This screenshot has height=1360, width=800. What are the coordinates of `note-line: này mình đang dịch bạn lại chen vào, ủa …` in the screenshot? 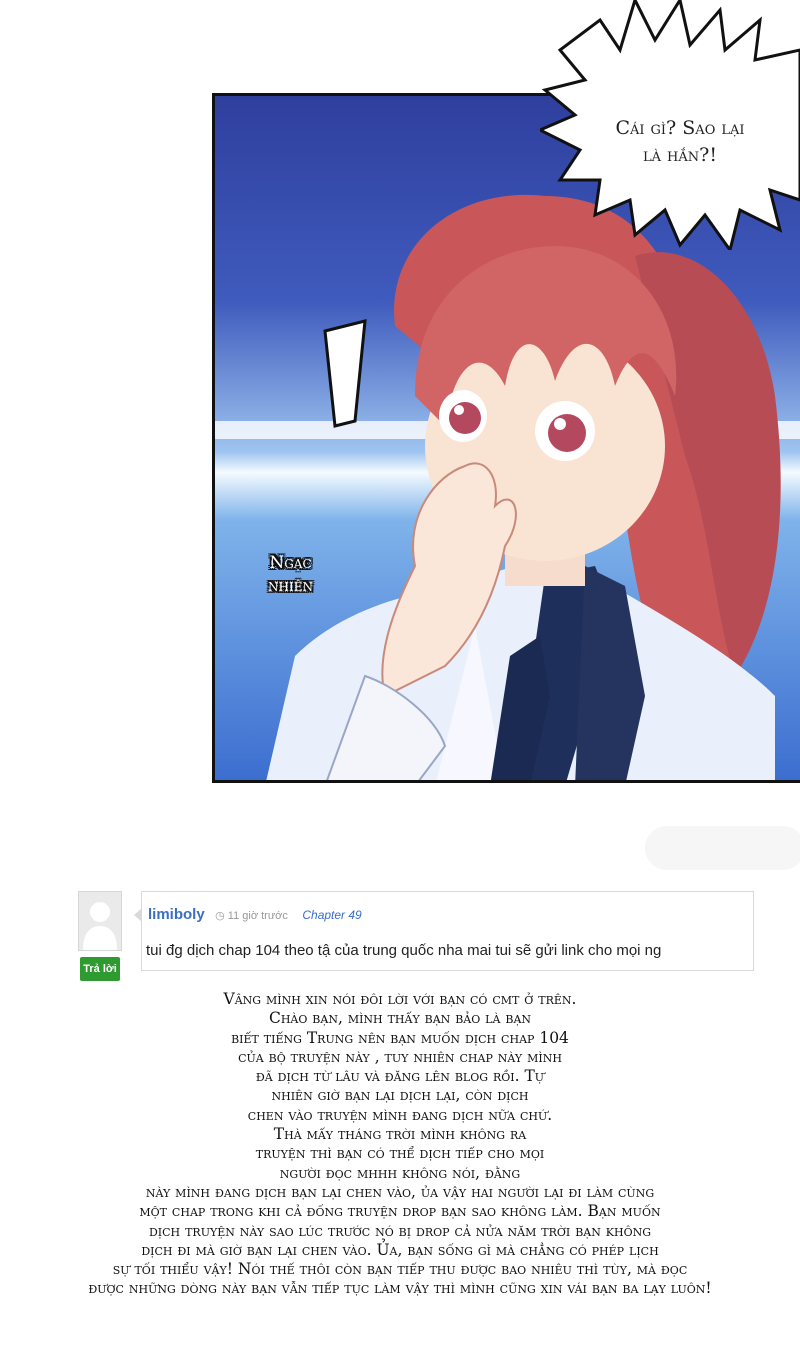 It's located at (400, 1191).